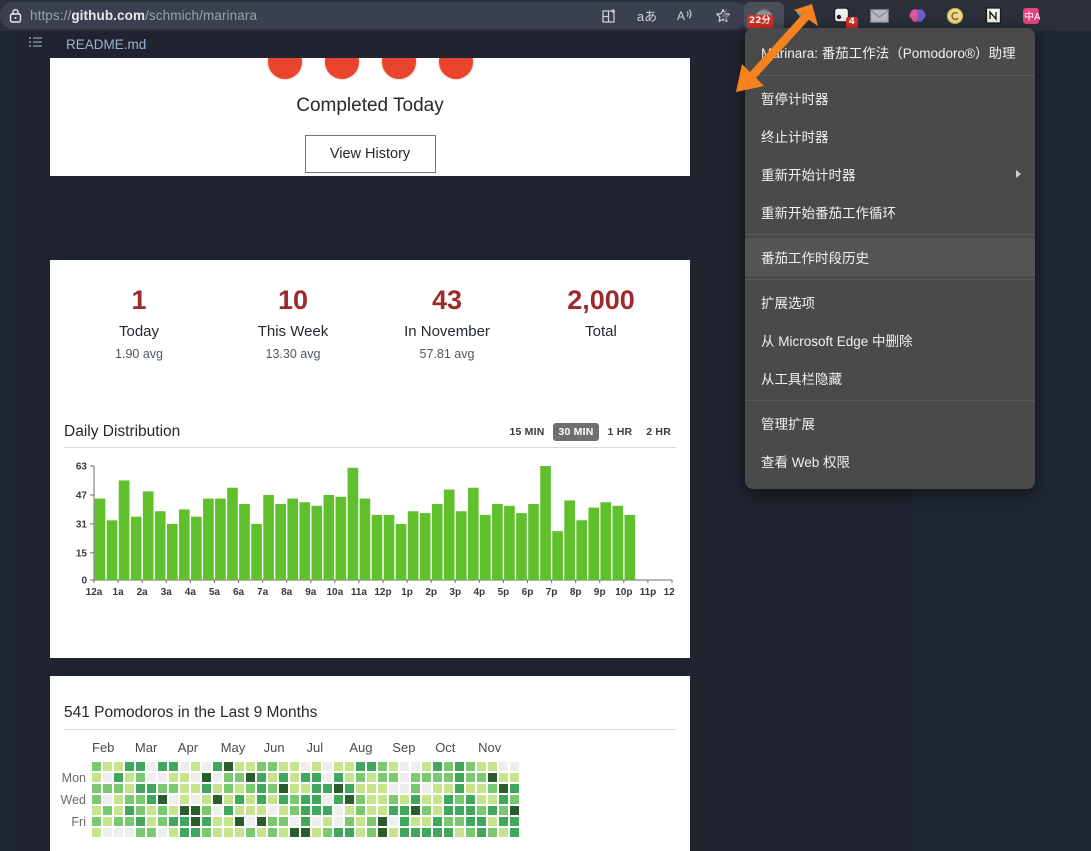 Image resolution: width=1091 pixels, height=851 pixels. What do you see at coordinates (917, 15) in the screenshot?
I see `brain-extension-icon` at bounding box center [917, 15].